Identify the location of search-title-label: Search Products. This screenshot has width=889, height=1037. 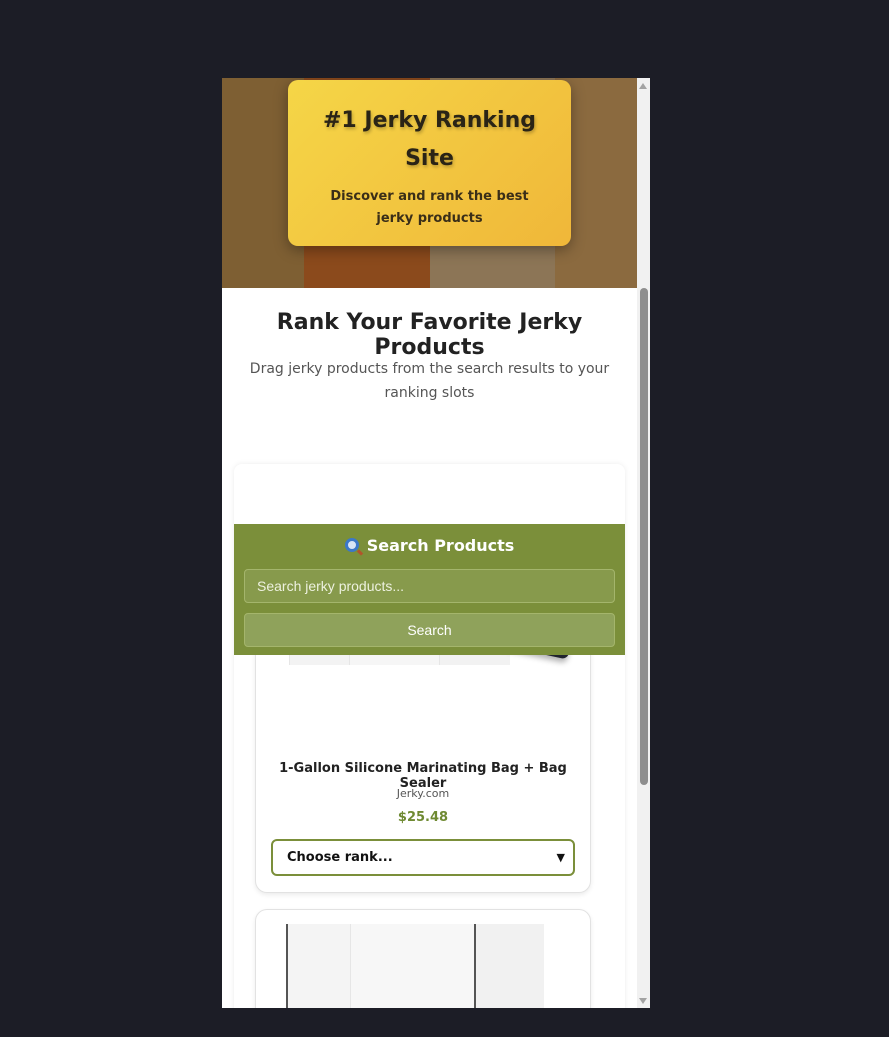
(440, 545).